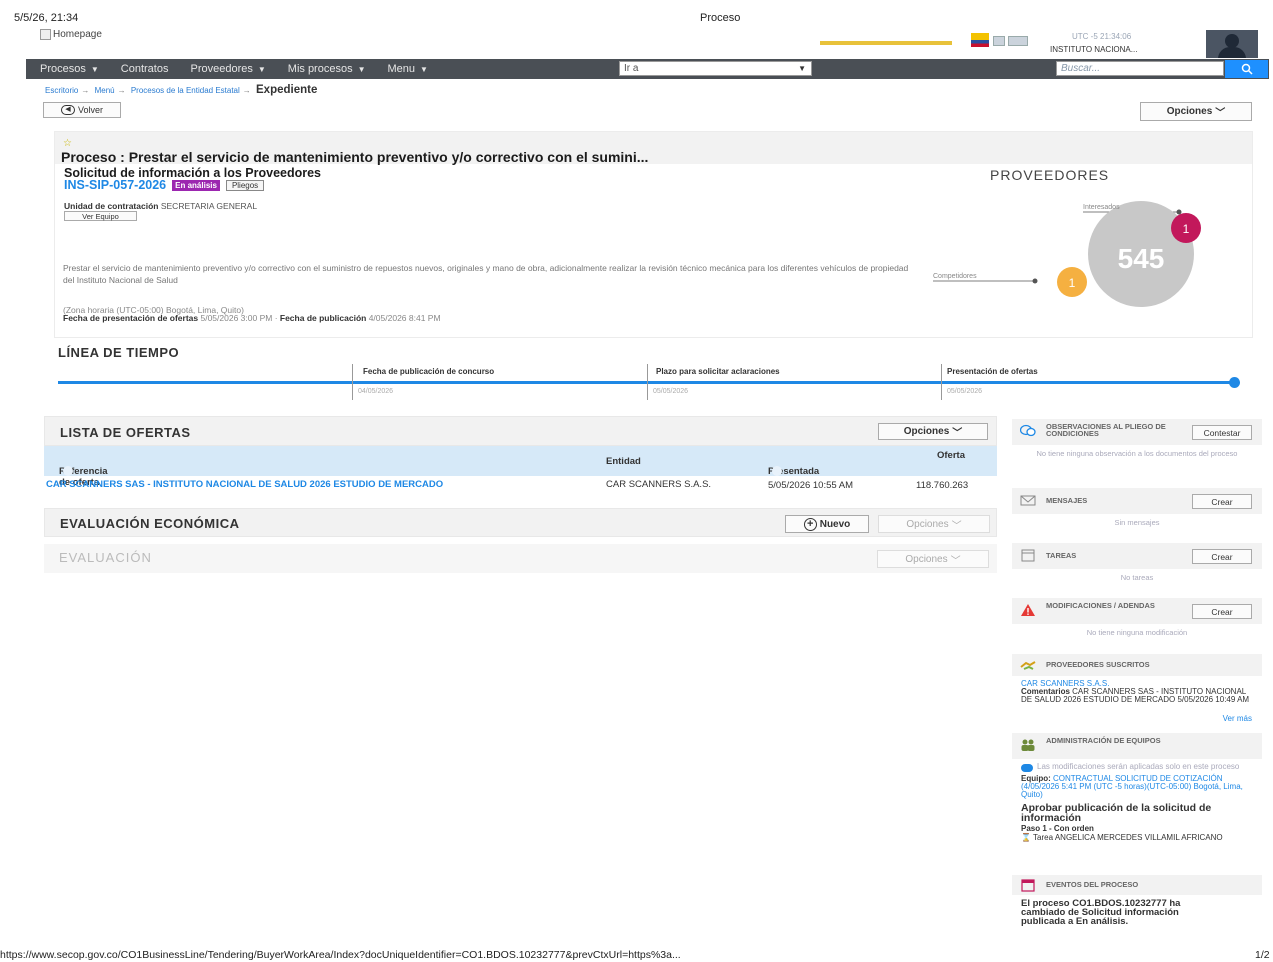 Image resolution: width=1273 pixels, height=962 pixels. I want to click on sidebar-mensajes: MENSAJES Crear Sin mensajes, so click(1137, 509).